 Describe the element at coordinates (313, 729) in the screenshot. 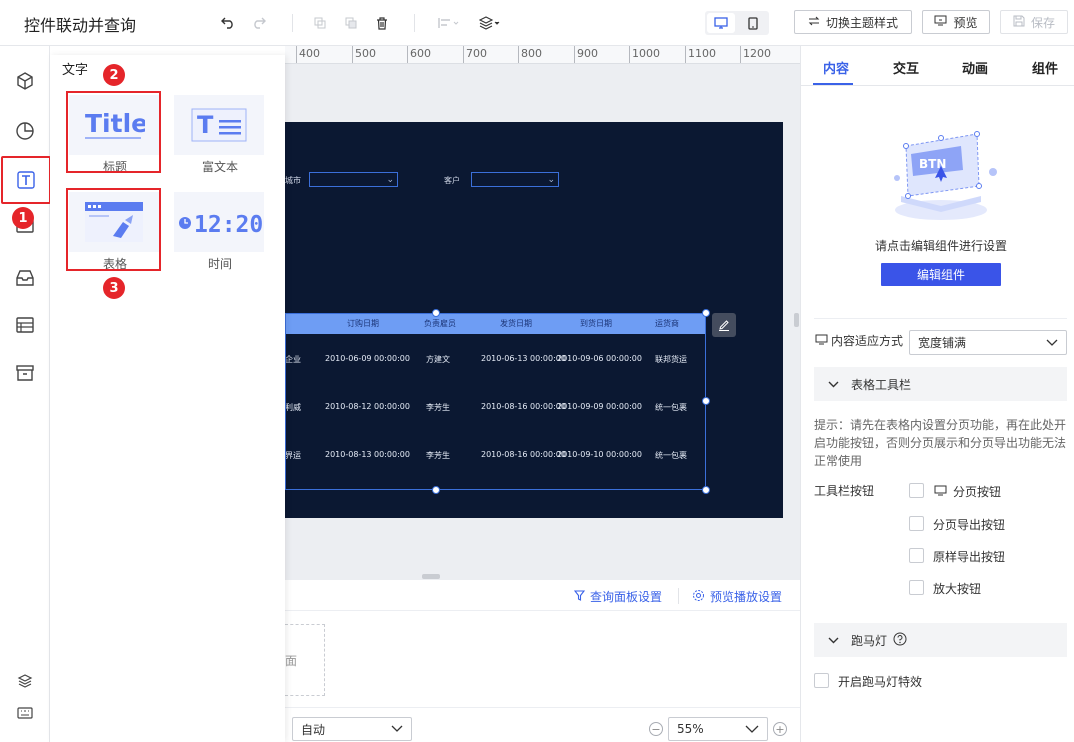

I see `fit-mode-value: 自动` at that location.